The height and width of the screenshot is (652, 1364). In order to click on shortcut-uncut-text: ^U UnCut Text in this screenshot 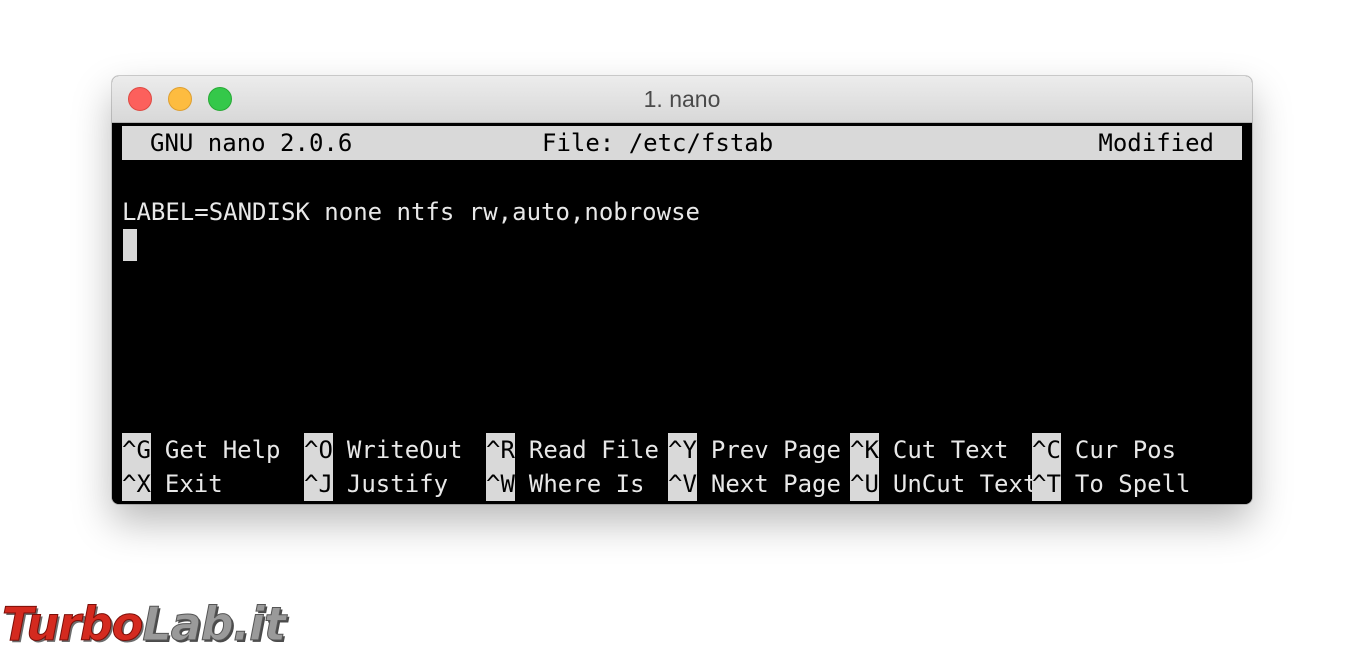, I will do `click(943, 484)`.